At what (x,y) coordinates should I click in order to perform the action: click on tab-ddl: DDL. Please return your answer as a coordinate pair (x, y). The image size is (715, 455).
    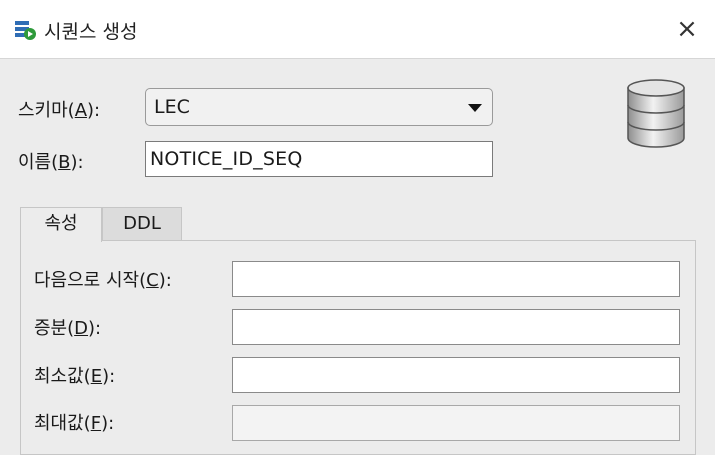
    Looking at the image, I should click on (142, 224).